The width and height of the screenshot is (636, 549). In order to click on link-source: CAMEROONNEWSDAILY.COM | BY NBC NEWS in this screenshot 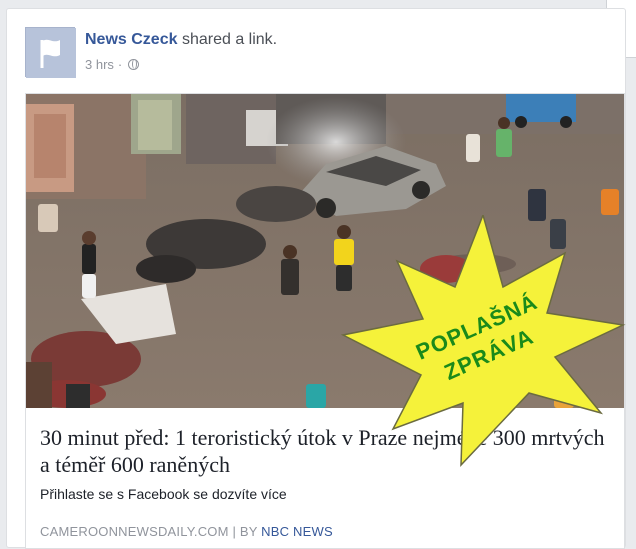, I will do `click(186, 531)`.